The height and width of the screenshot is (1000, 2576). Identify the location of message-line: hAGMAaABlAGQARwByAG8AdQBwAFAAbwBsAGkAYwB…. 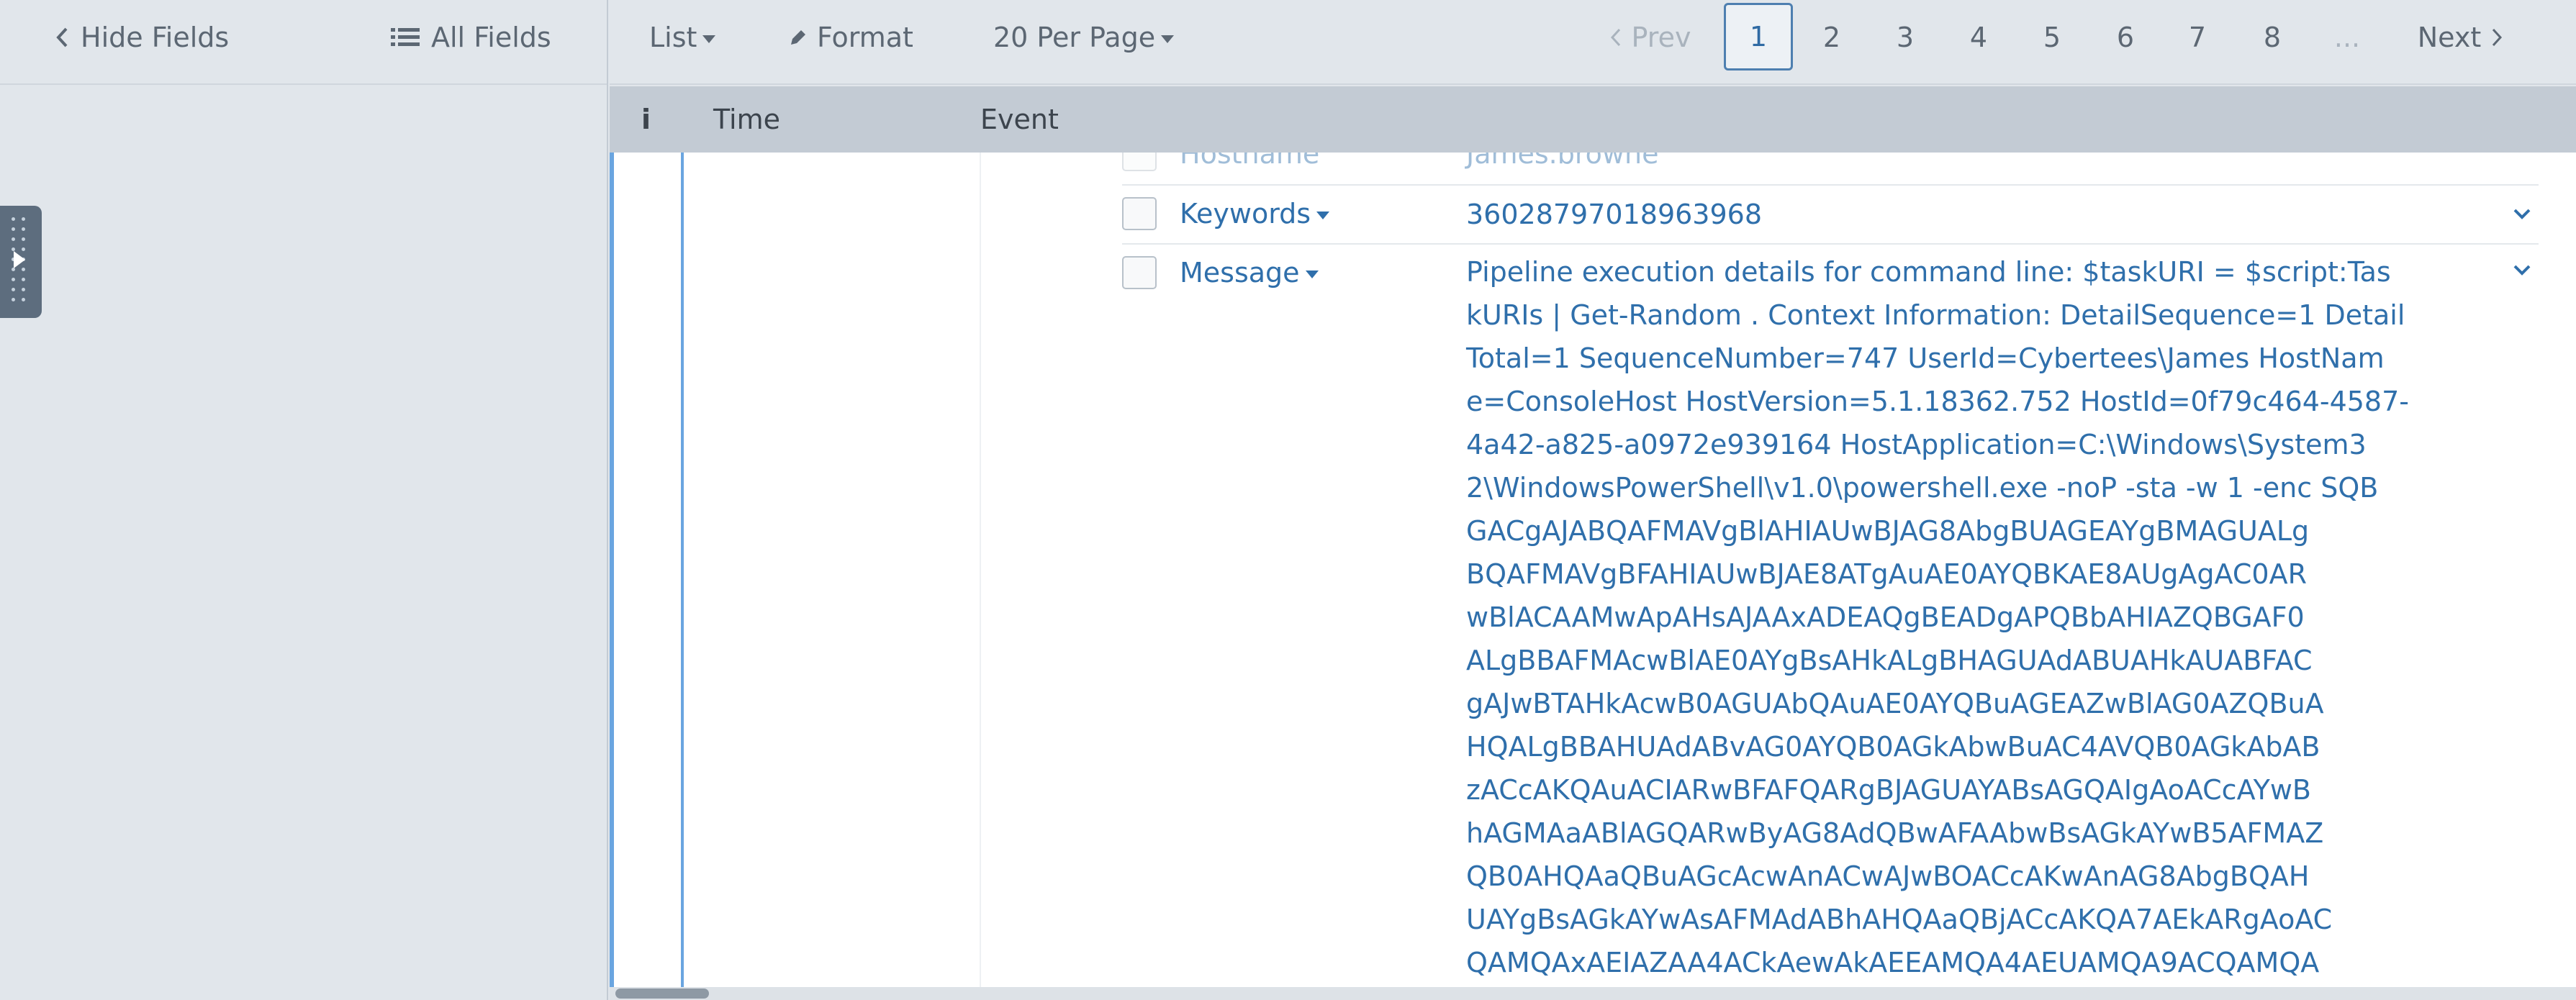
(1895, 833).